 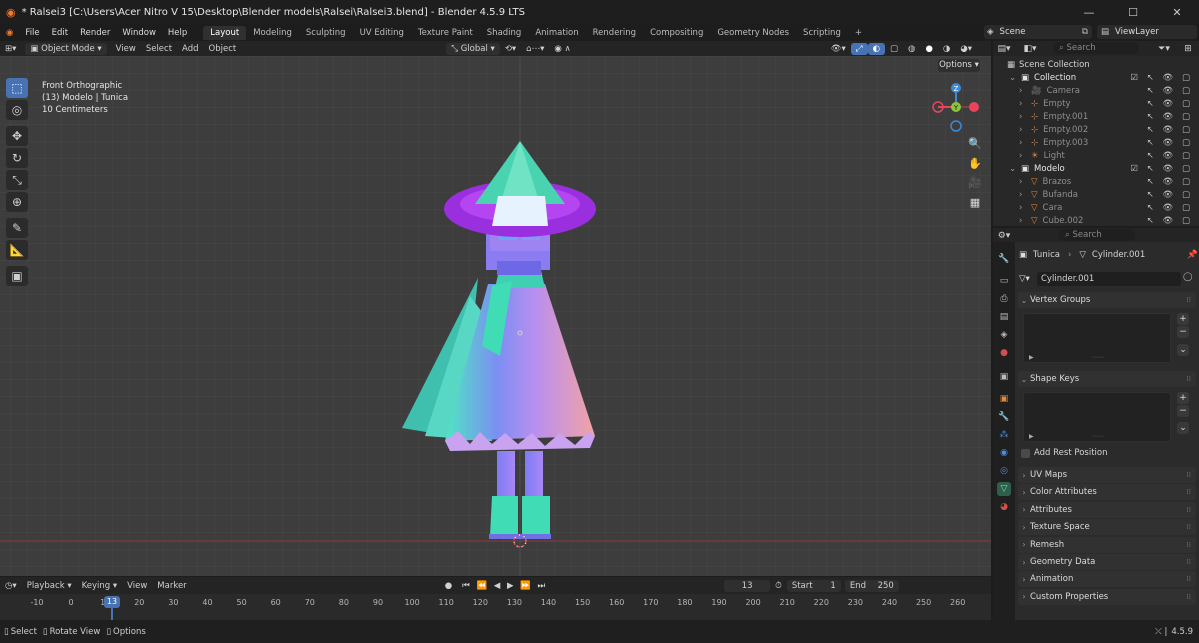 What do you see at coordinates (1096, 168) in the screenshot?
I see `outliner-collection-row: ⌄ ▣ Modelo ☑ ↖ 👁 ▢` at bounding box center [1096, 168].